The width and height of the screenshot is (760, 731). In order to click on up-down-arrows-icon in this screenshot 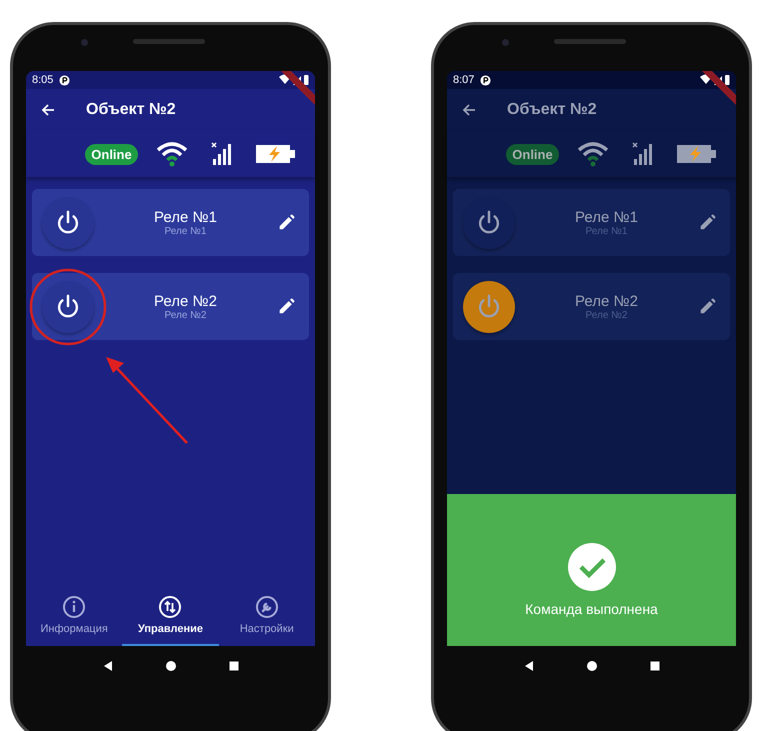, I will do `click(170, 607)`.